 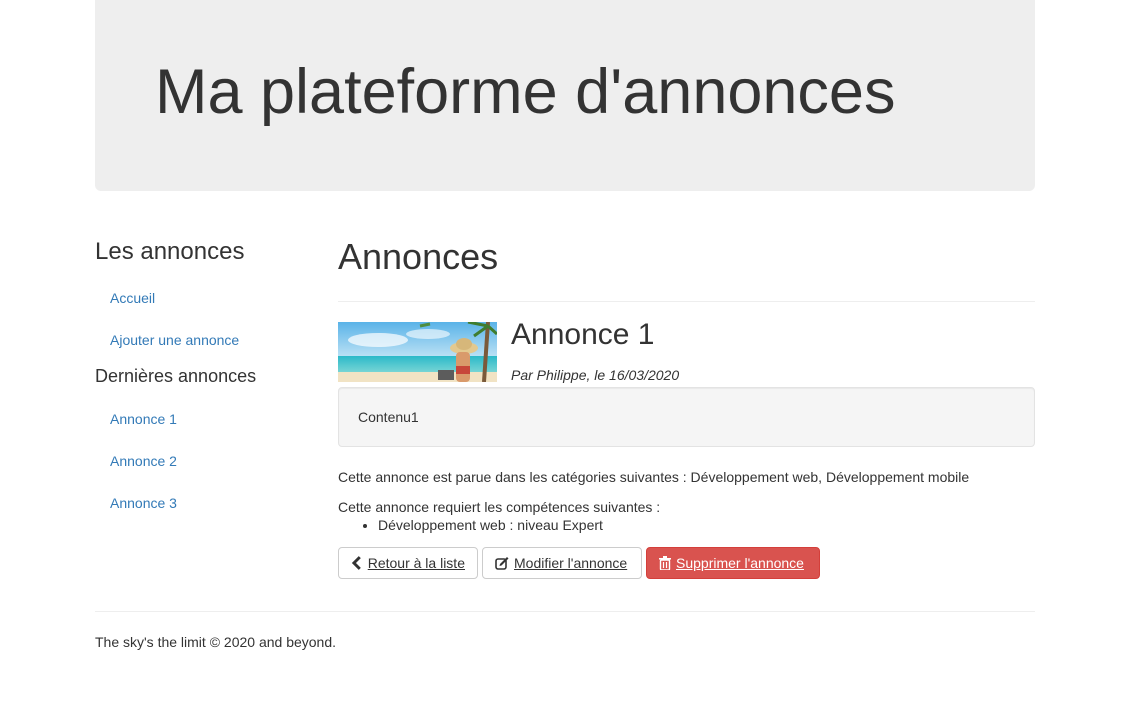 What do you see at coordinates (686, 301) in the screenshot?
I see `divider` at bounding box center [686, 301].